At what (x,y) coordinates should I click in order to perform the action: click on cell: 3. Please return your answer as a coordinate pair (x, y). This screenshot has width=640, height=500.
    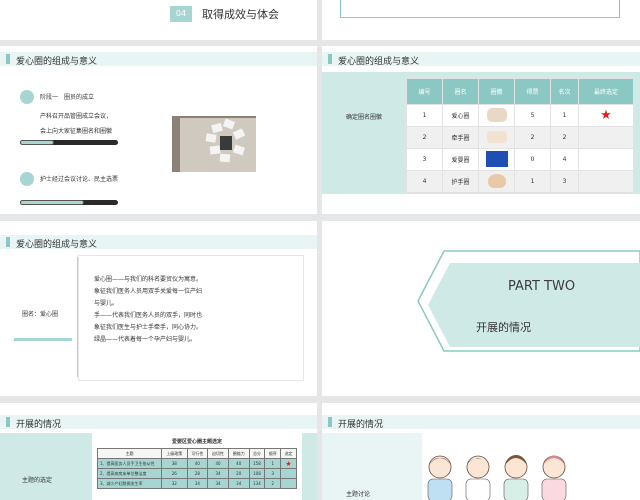
    Looking at the image, I should click on (273, 473).